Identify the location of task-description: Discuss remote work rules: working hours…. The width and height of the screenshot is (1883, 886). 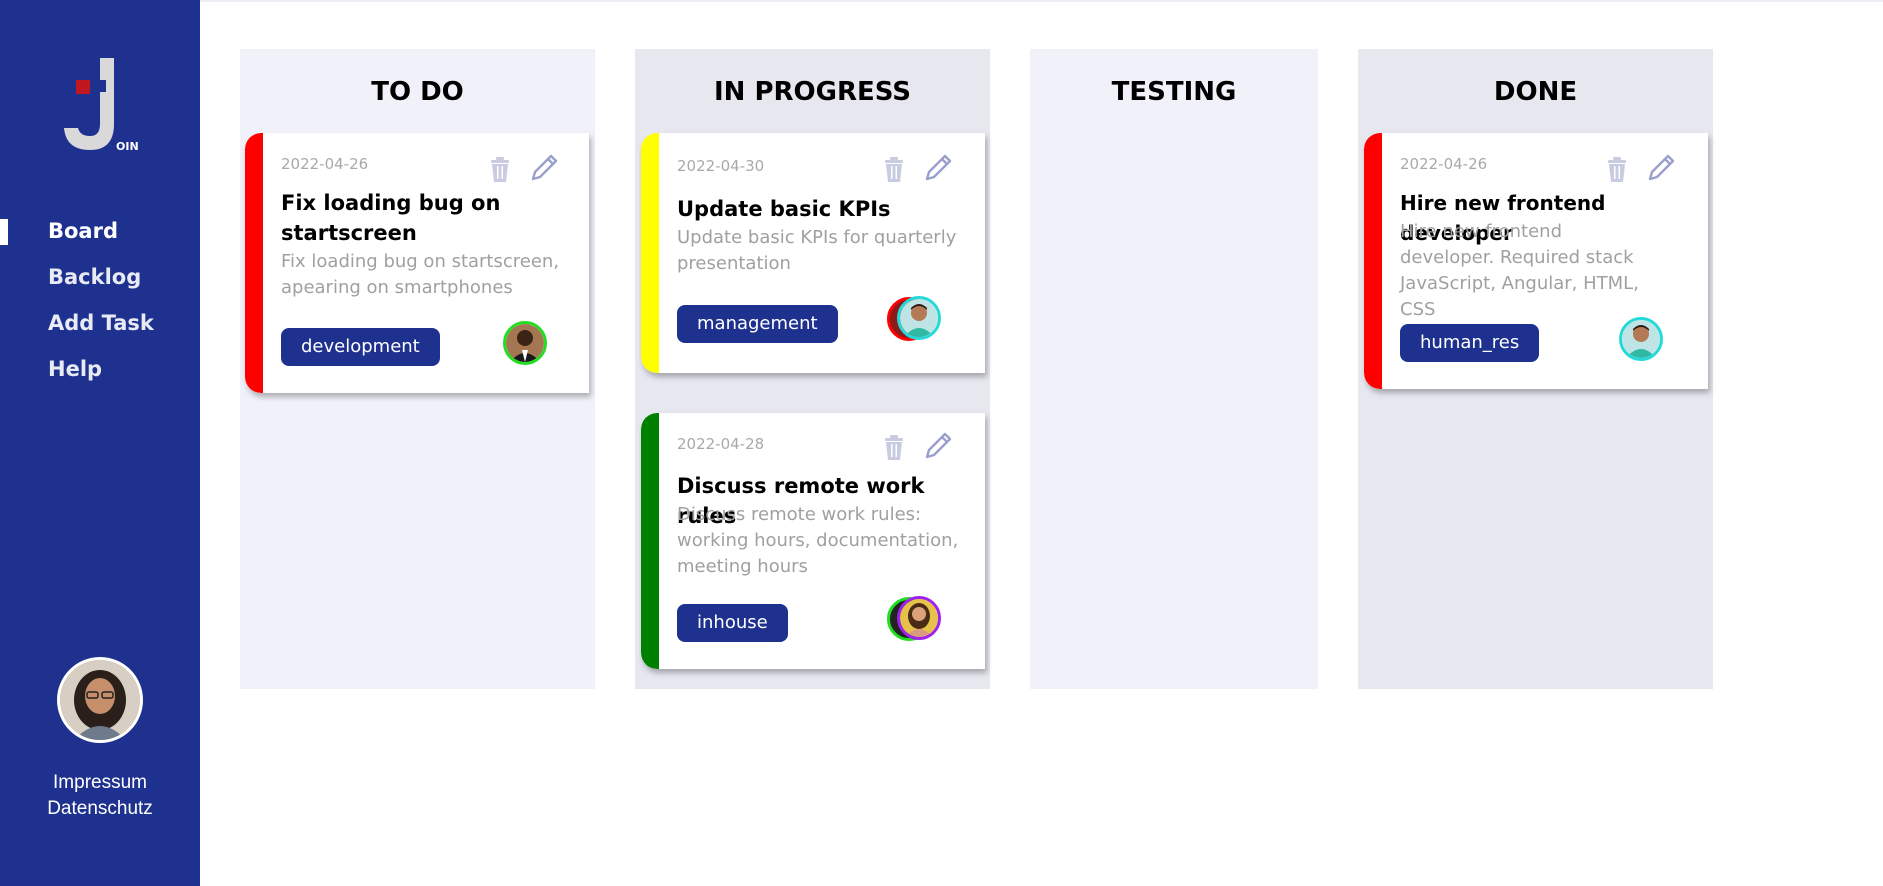
(818, 540).